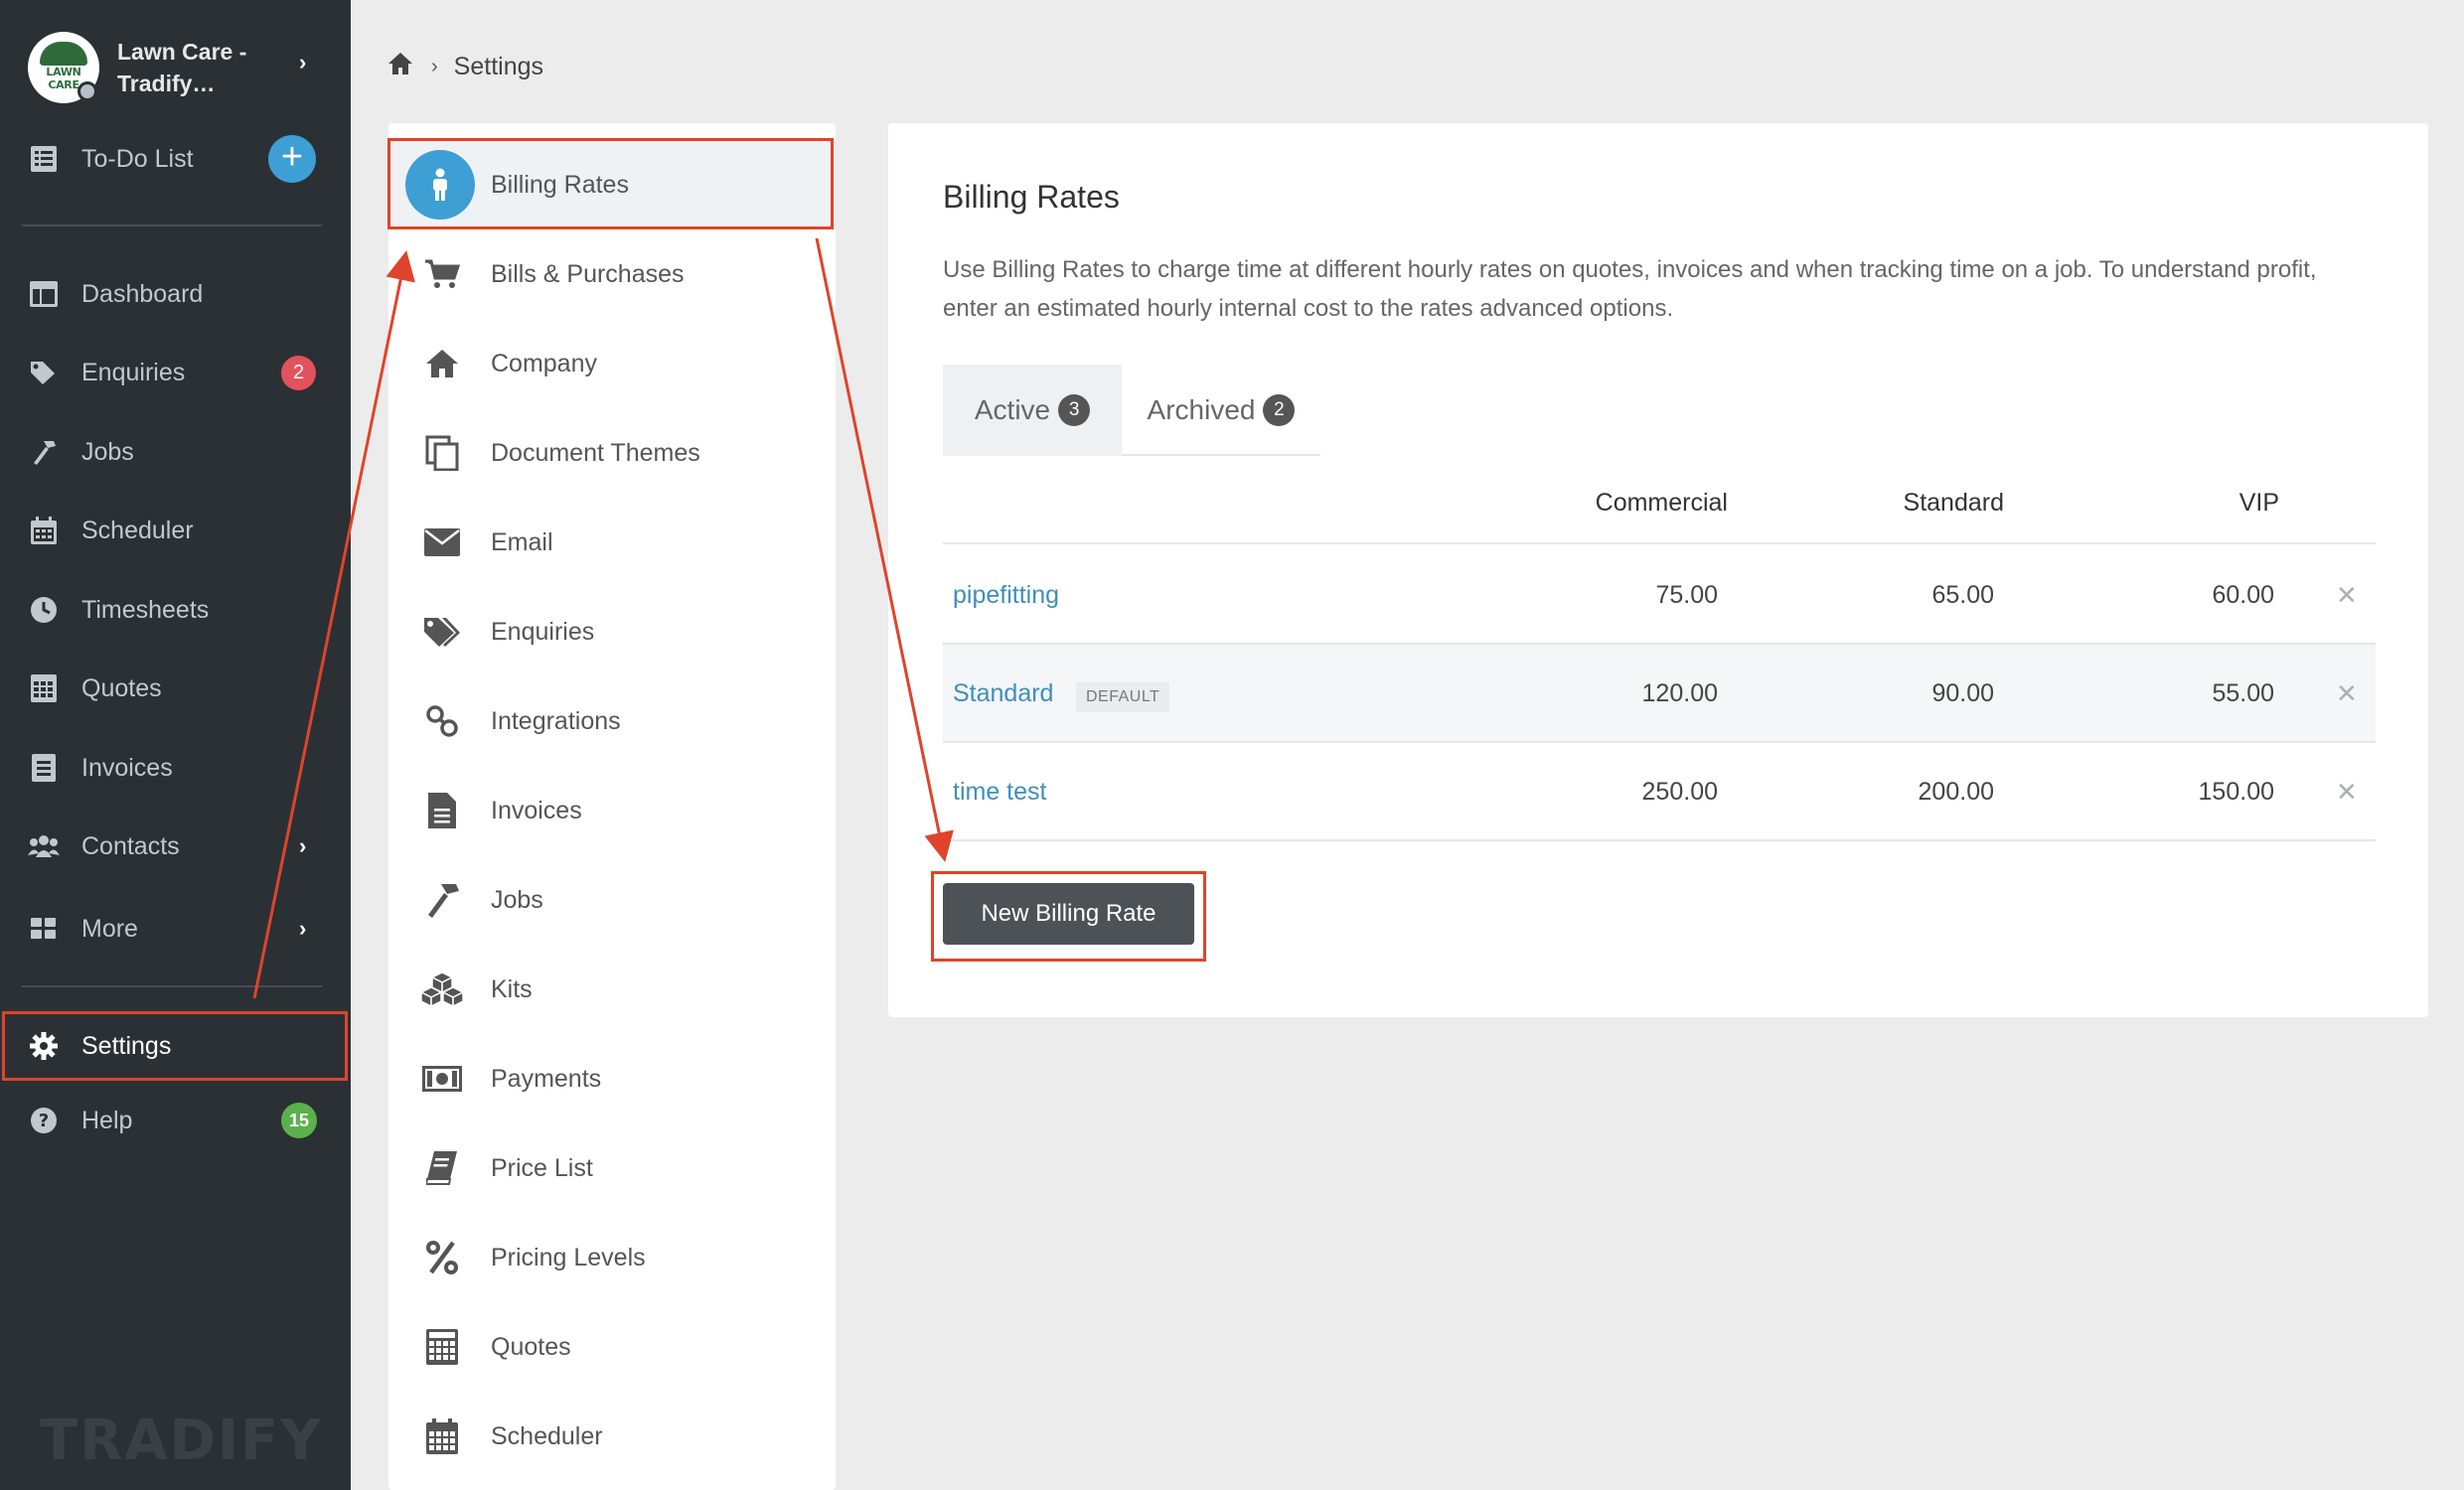 The width and height of the screenshot is (2464, 1490). What do you see at coordinates (175, 373) in the screenshot?
I see `sidebar-item-enquiries: Enquiries 2` at bounding box center [175, 373].